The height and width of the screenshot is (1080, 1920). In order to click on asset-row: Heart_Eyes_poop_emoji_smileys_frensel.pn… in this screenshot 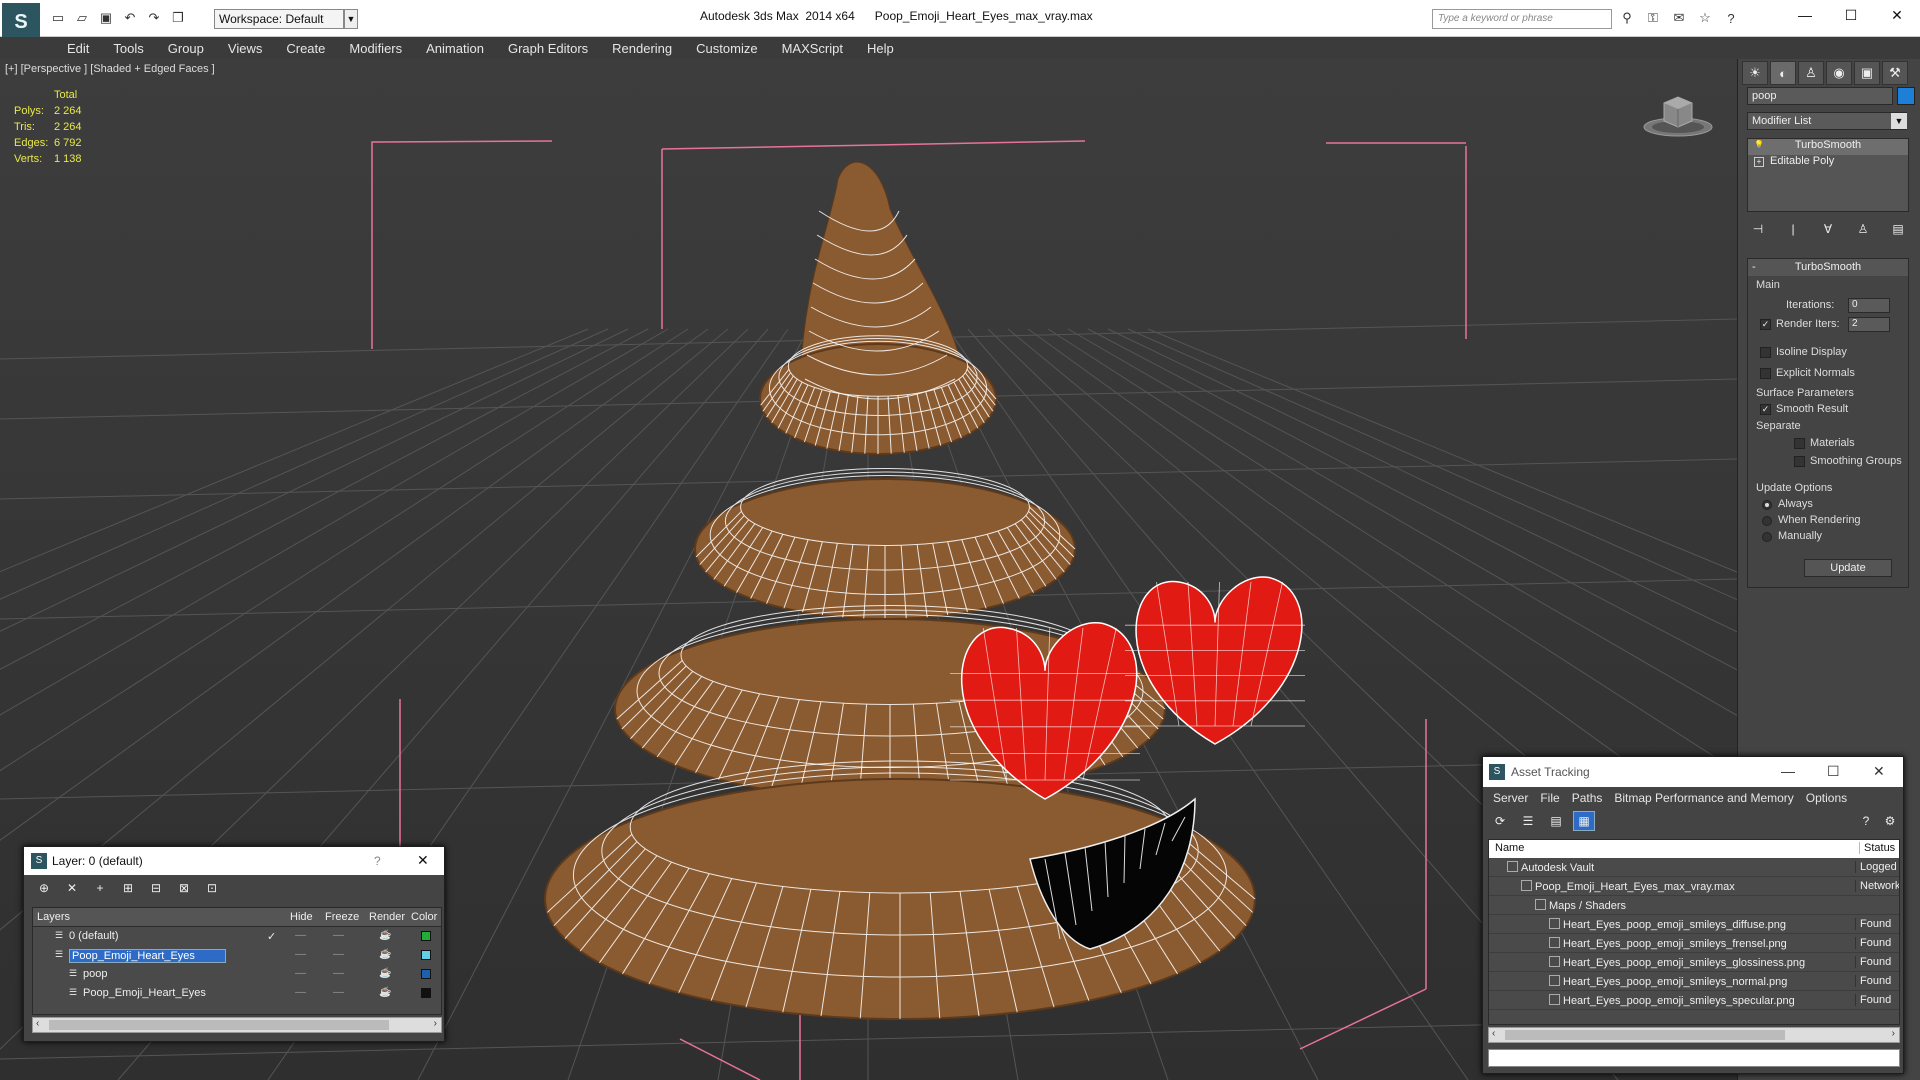, I will do `click(1694, 943)`.